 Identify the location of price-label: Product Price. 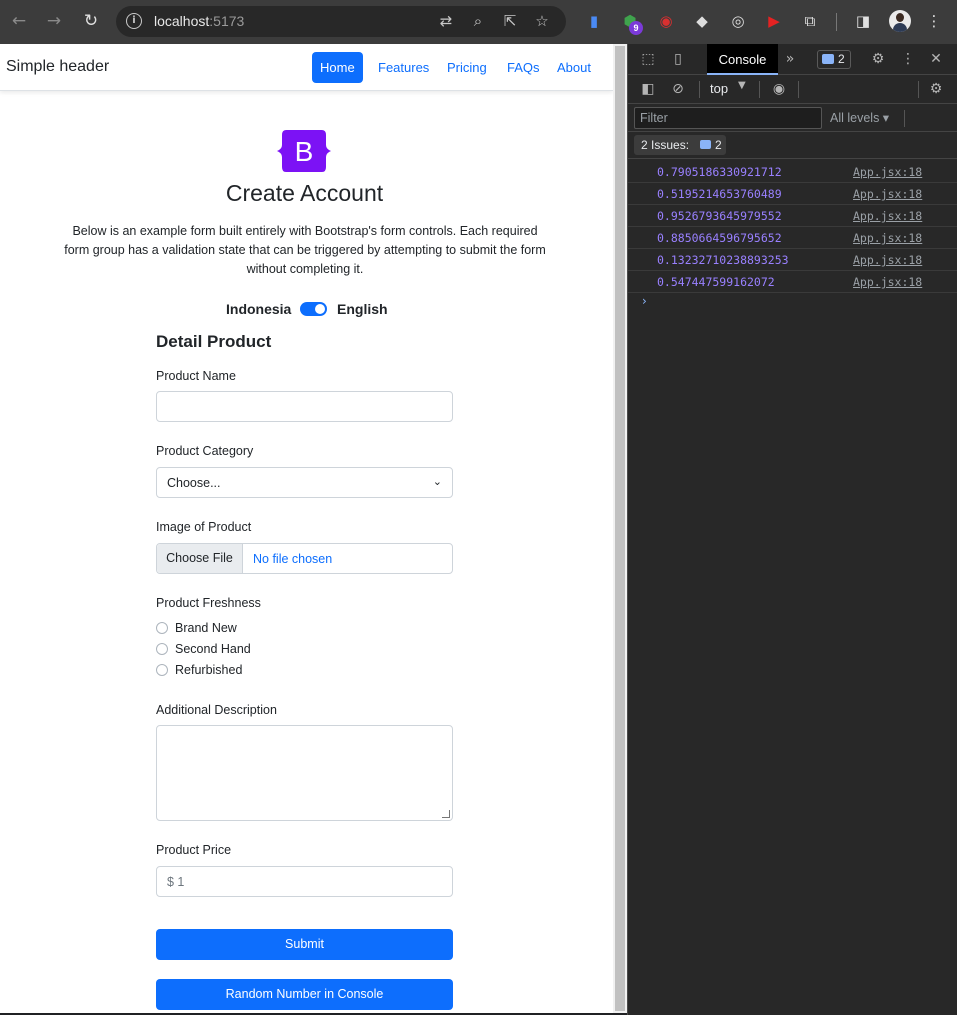
(194, 850).